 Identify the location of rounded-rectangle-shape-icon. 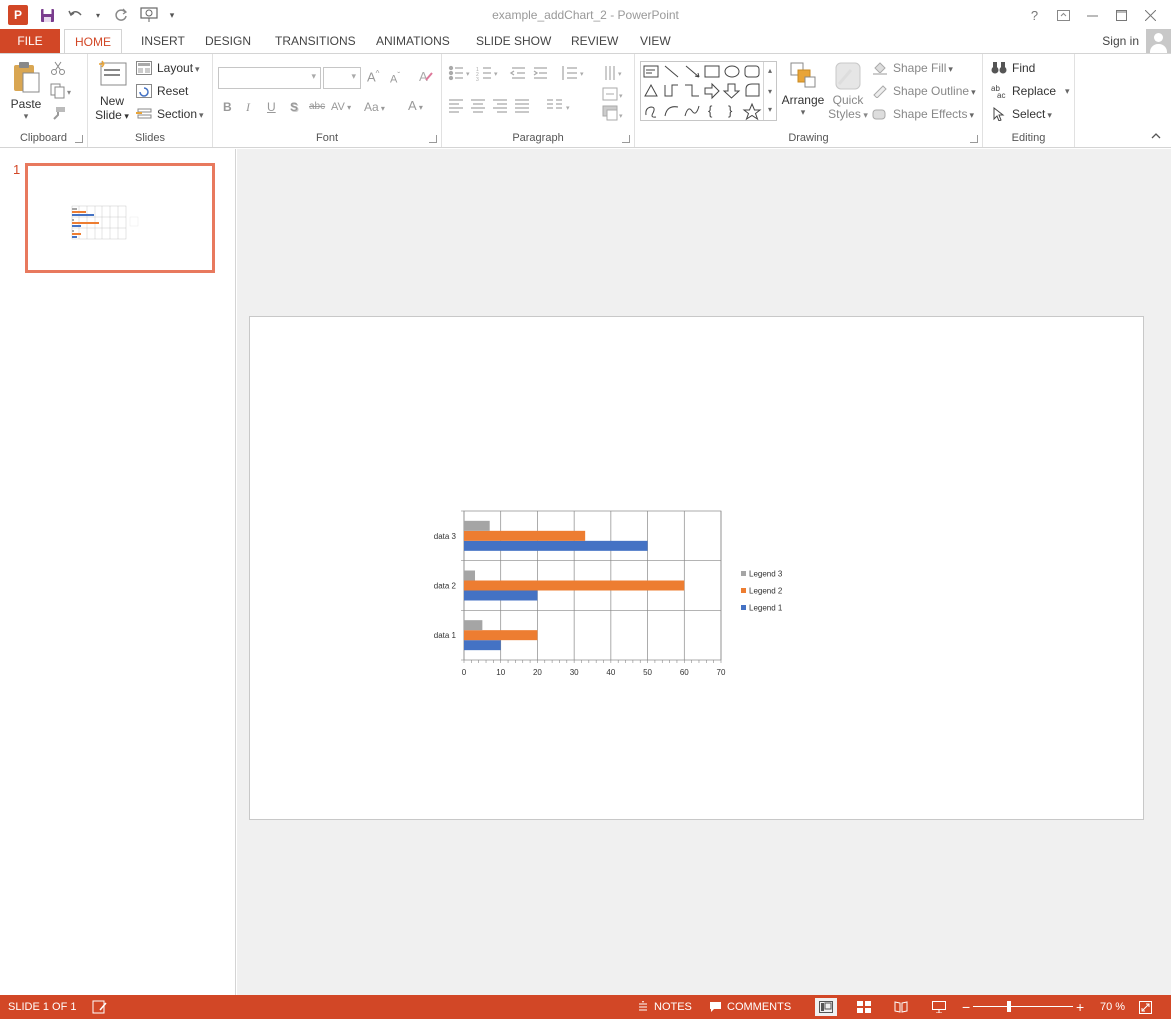
(752, 71).